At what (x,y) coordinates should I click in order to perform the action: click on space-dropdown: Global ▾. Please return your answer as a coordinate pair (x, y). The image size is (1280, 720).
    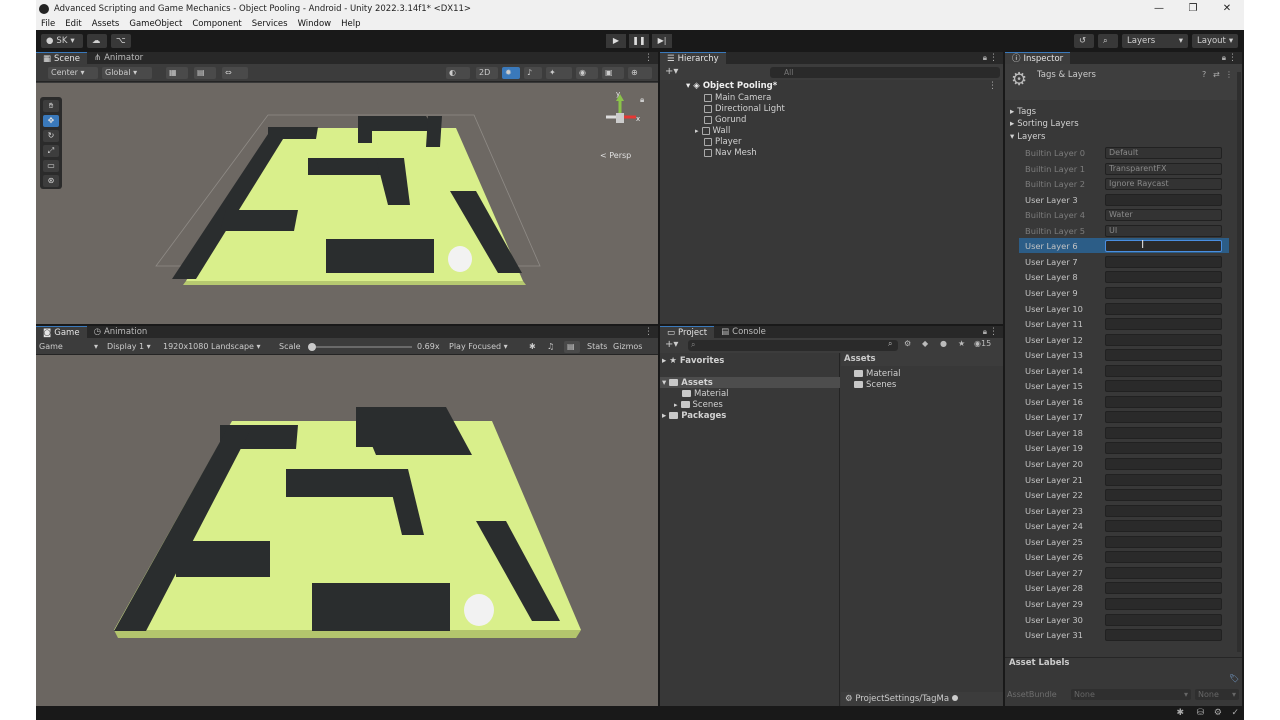
    Looking at the image, I should click on (127, 73).